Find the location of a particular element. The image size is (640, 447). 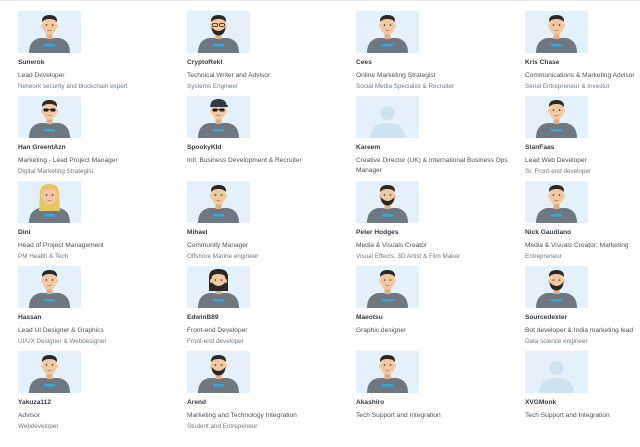

member-name: Cees is located at coordinates (364, 62).